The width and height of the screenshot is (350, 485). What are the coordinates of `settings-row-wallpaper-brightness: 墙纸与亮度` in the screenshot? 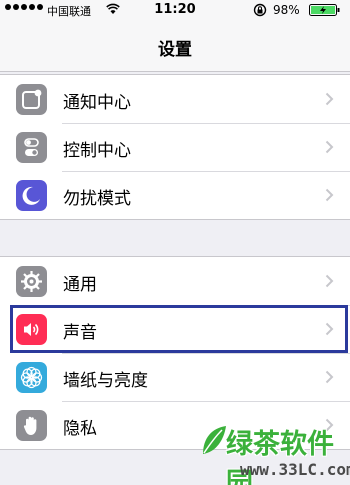 It's located at (175, 377).